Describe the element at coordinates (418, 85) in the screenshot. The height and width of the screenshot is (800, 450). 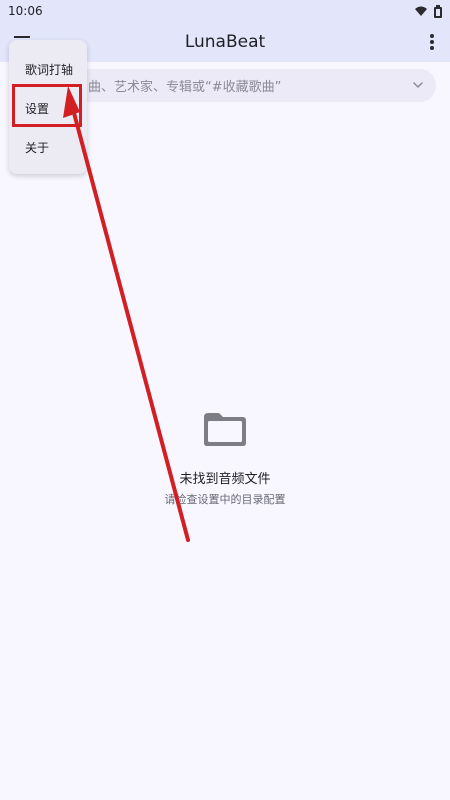
I see `chevron-down-icon` at that location.